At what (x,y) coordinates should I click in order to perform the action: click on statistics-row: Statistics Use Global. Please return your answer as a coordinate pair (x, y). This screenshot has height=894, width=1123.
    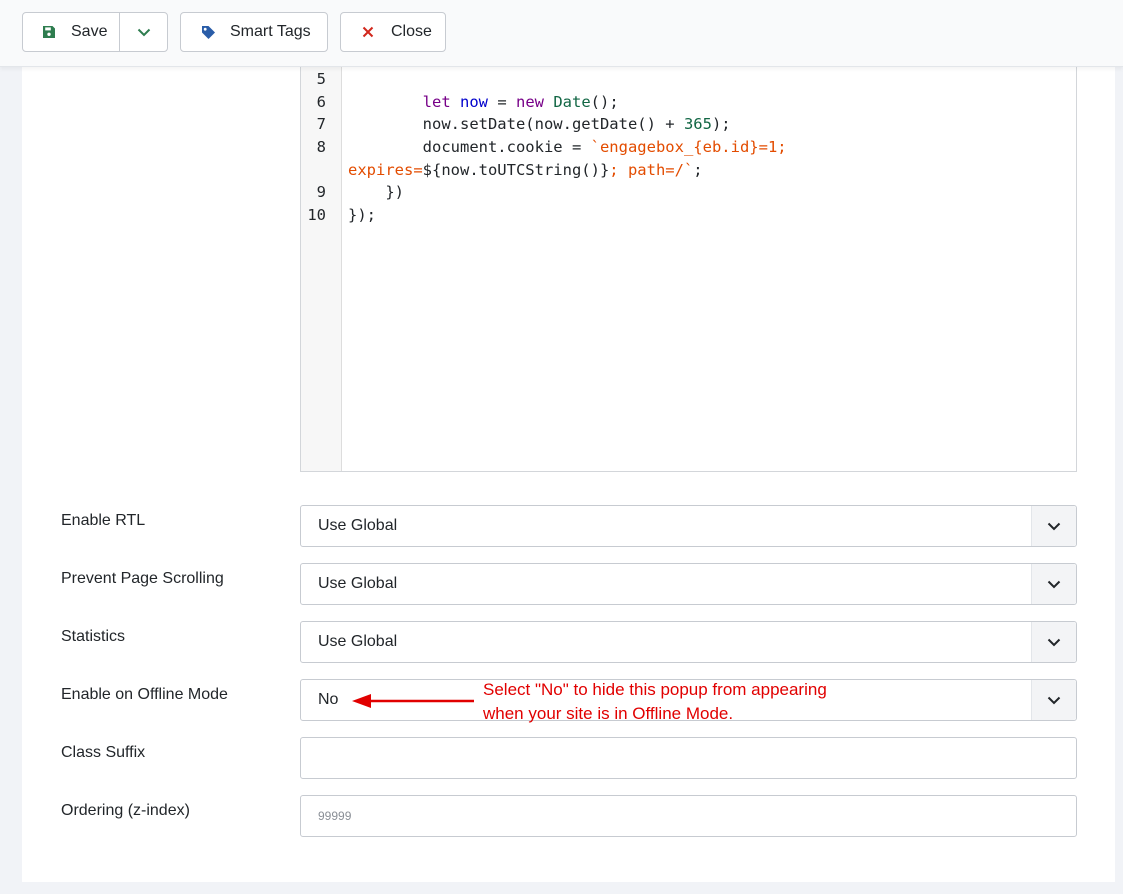
    Looking at the image, I should click on (568, 642).